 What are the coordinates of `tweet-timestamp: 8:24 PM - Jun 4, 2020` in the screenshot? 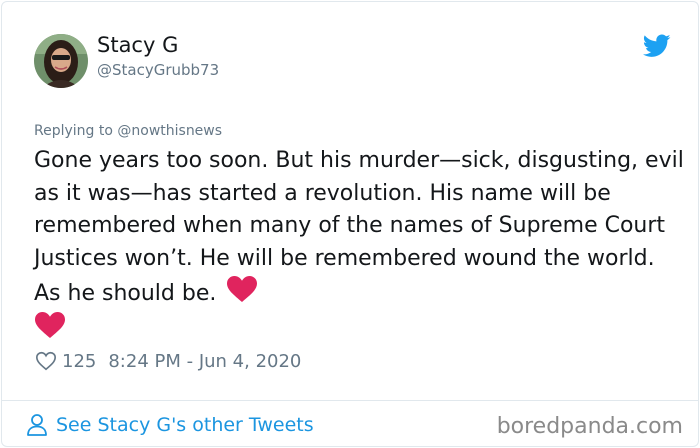 It's located at (204, 361).